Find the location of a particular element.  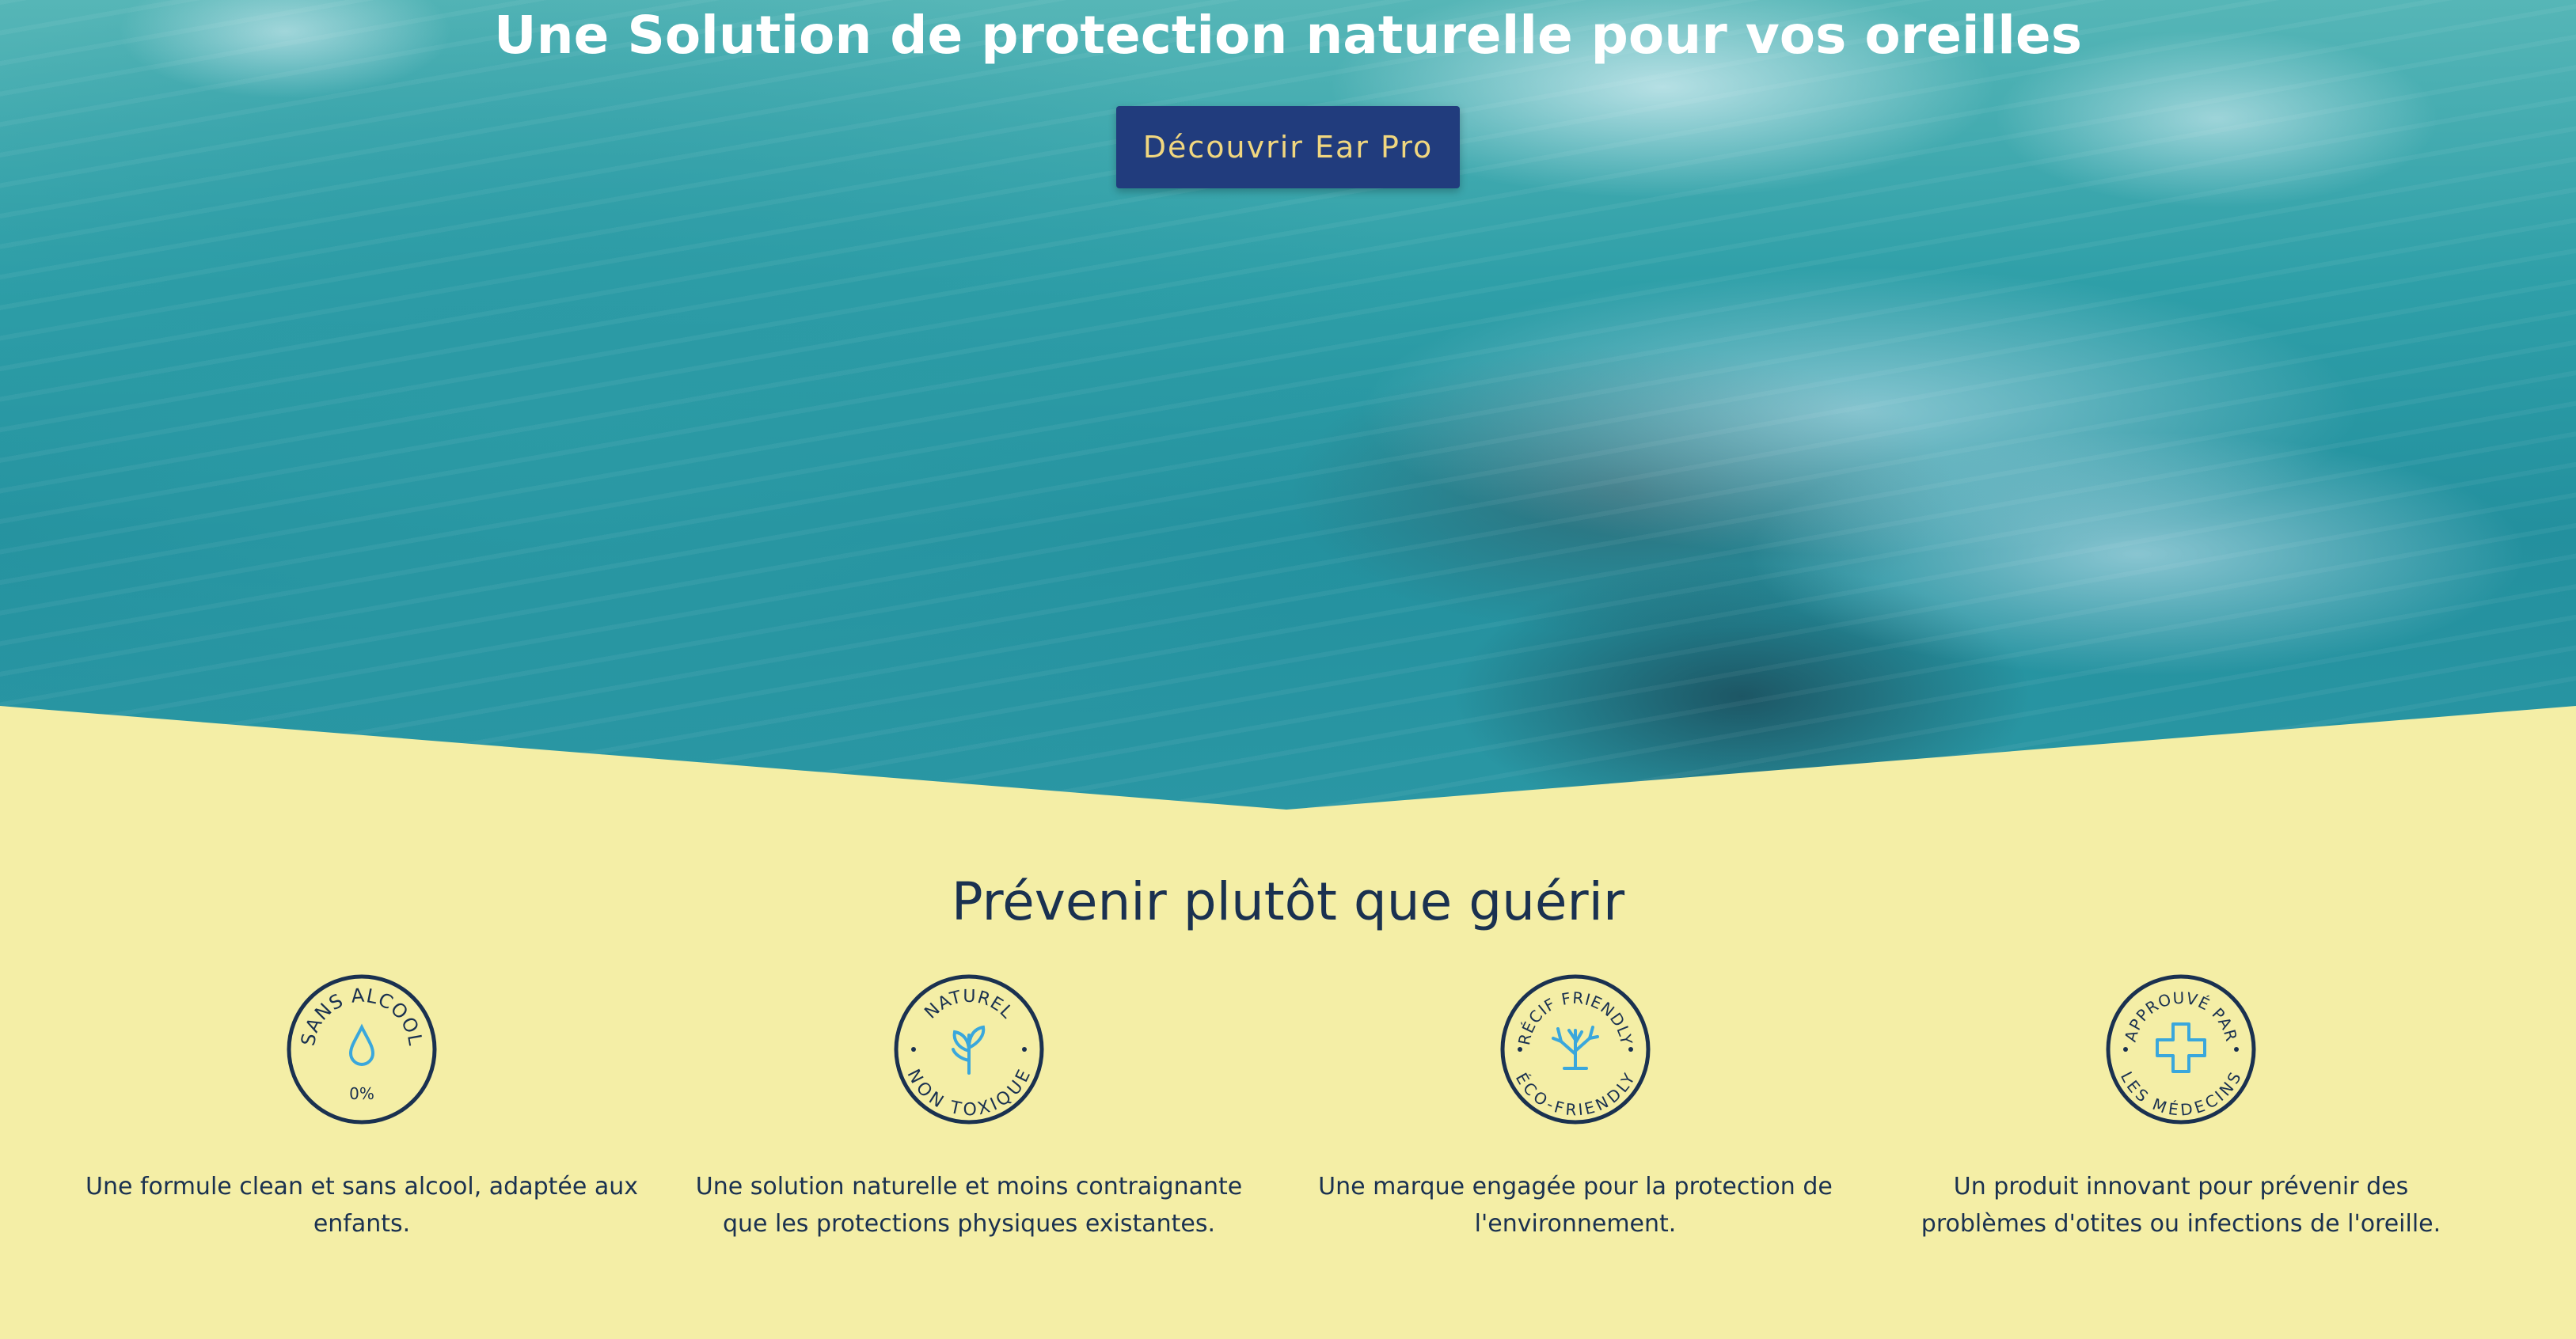

section-divider is located at coordinates (1288, 764).